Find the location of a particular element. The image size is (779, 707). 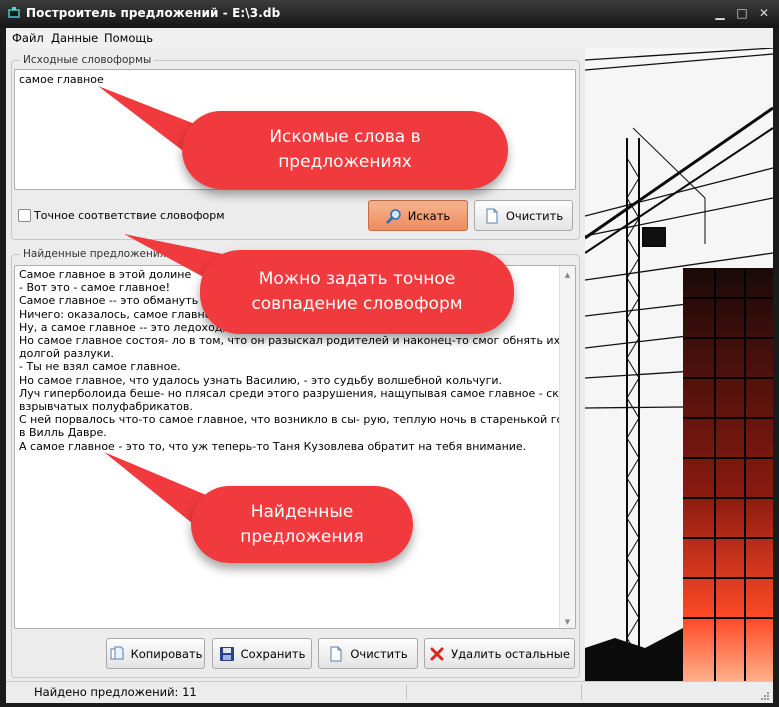

menu-help: Помощь is located at coordinates (128, 38).